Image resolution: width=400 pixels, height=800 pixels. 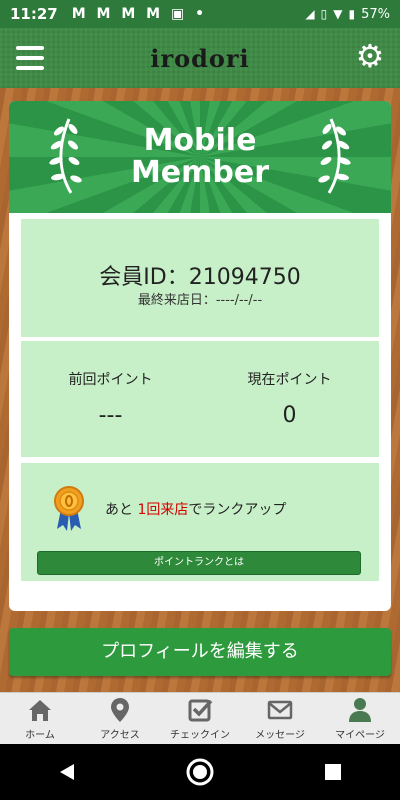 I want to click on rank-suffix: でランクアップ, so click(x=237, y=510).